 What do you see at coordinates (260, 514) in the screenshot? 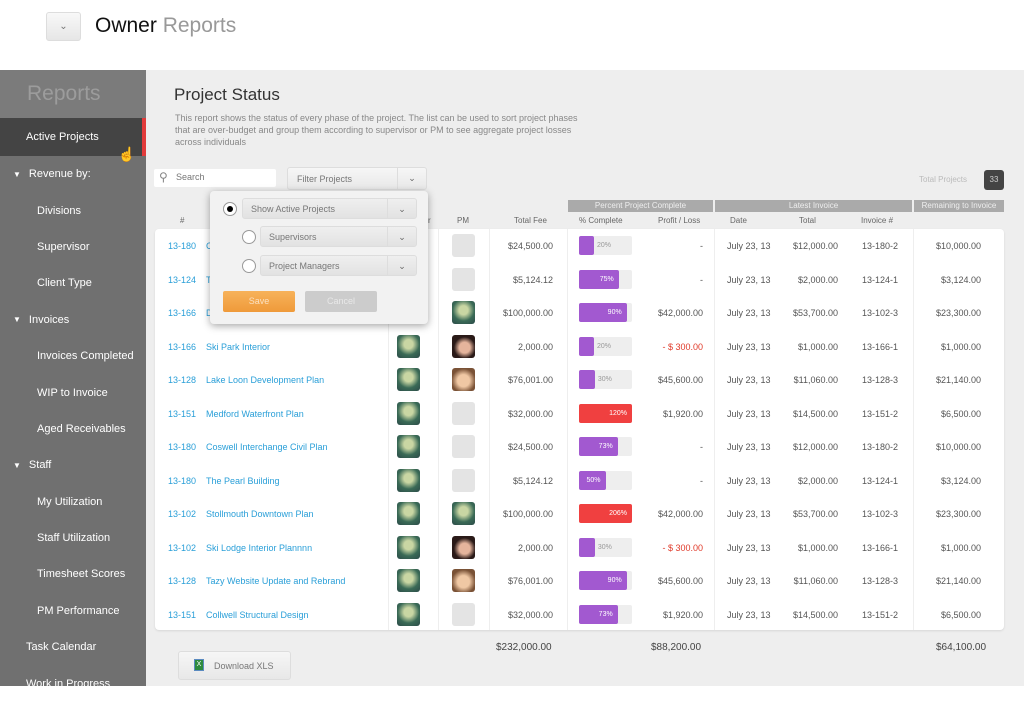
I see `project-name-link: Stollmouth Downtown Plan` at bounding box center [260, 514].